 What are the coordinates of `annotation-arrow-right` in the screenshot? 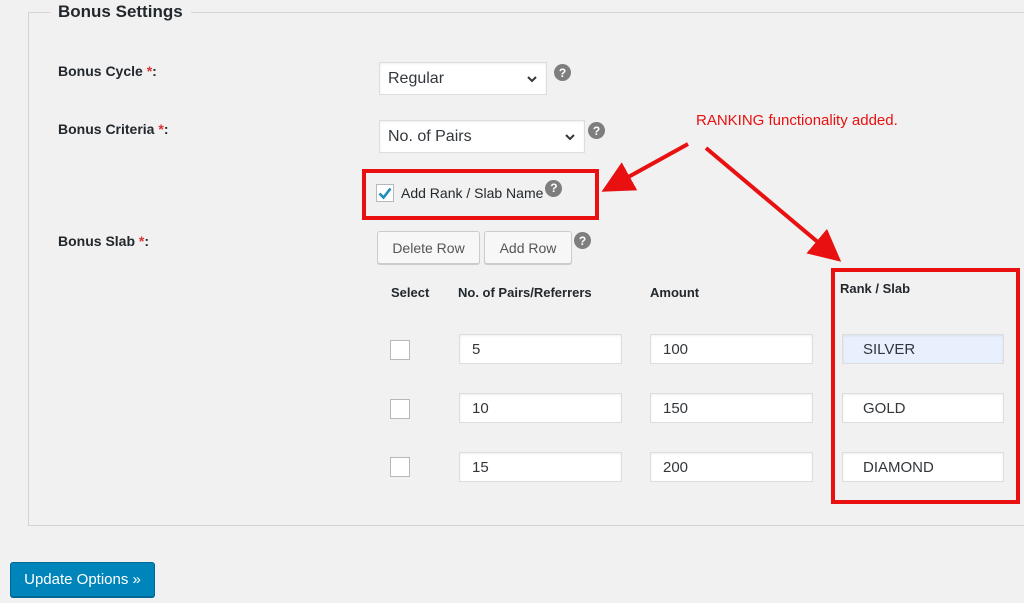 It's located at (773, 204).